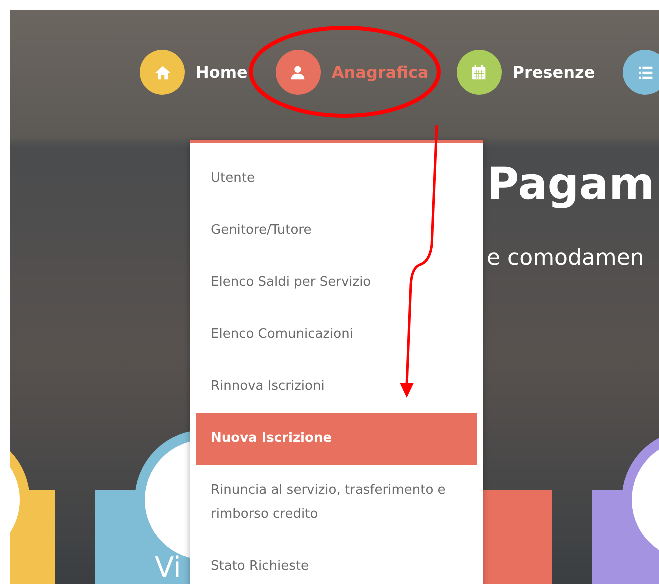 Image resolution: width=659 pixels, height=584 pixels. Describe the element at coordinates (168, 568) in the screenshot. I see `card-title: Vi` at that location.